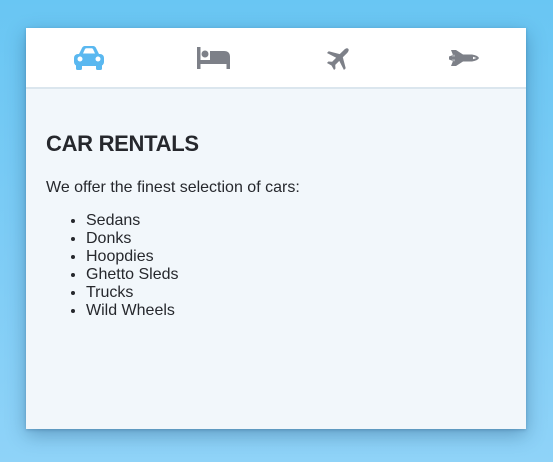  I want to click on tab-hotels, so click(213, 57).